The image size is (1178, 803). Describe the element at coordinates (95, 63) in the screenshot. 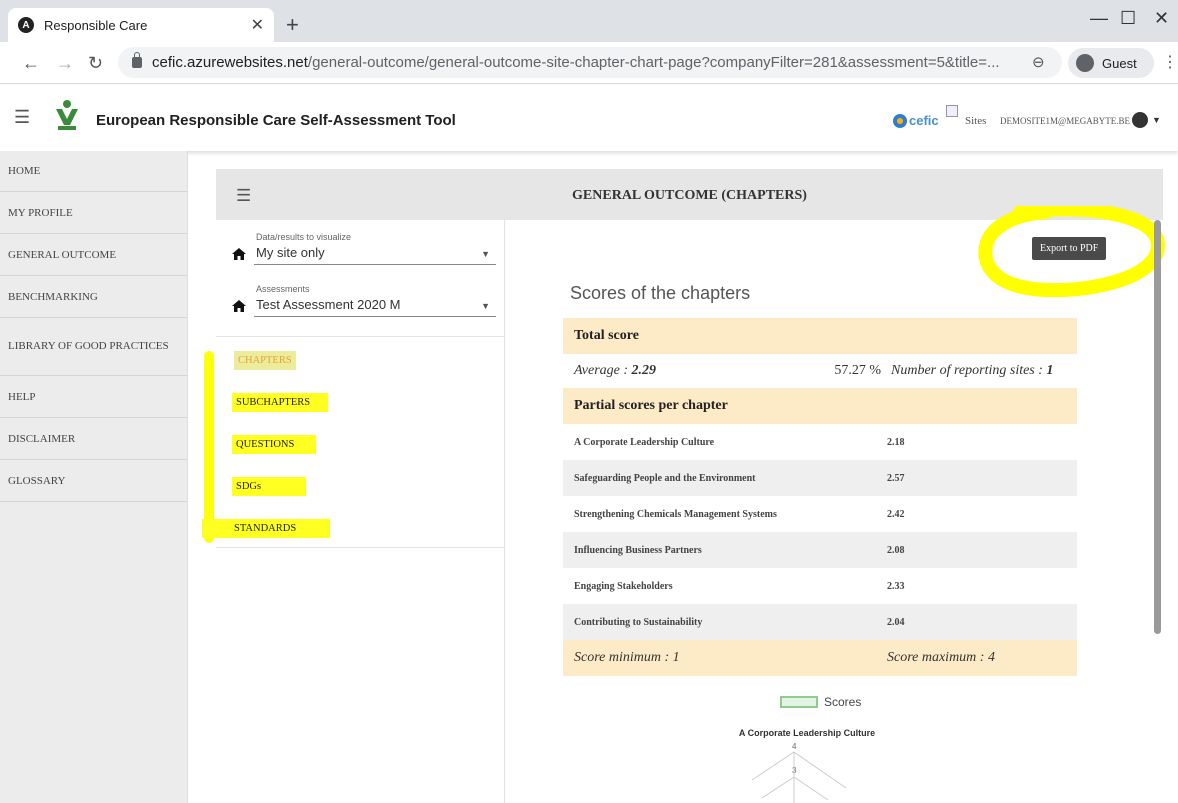

I see `reload-icon: ↻` at that location.